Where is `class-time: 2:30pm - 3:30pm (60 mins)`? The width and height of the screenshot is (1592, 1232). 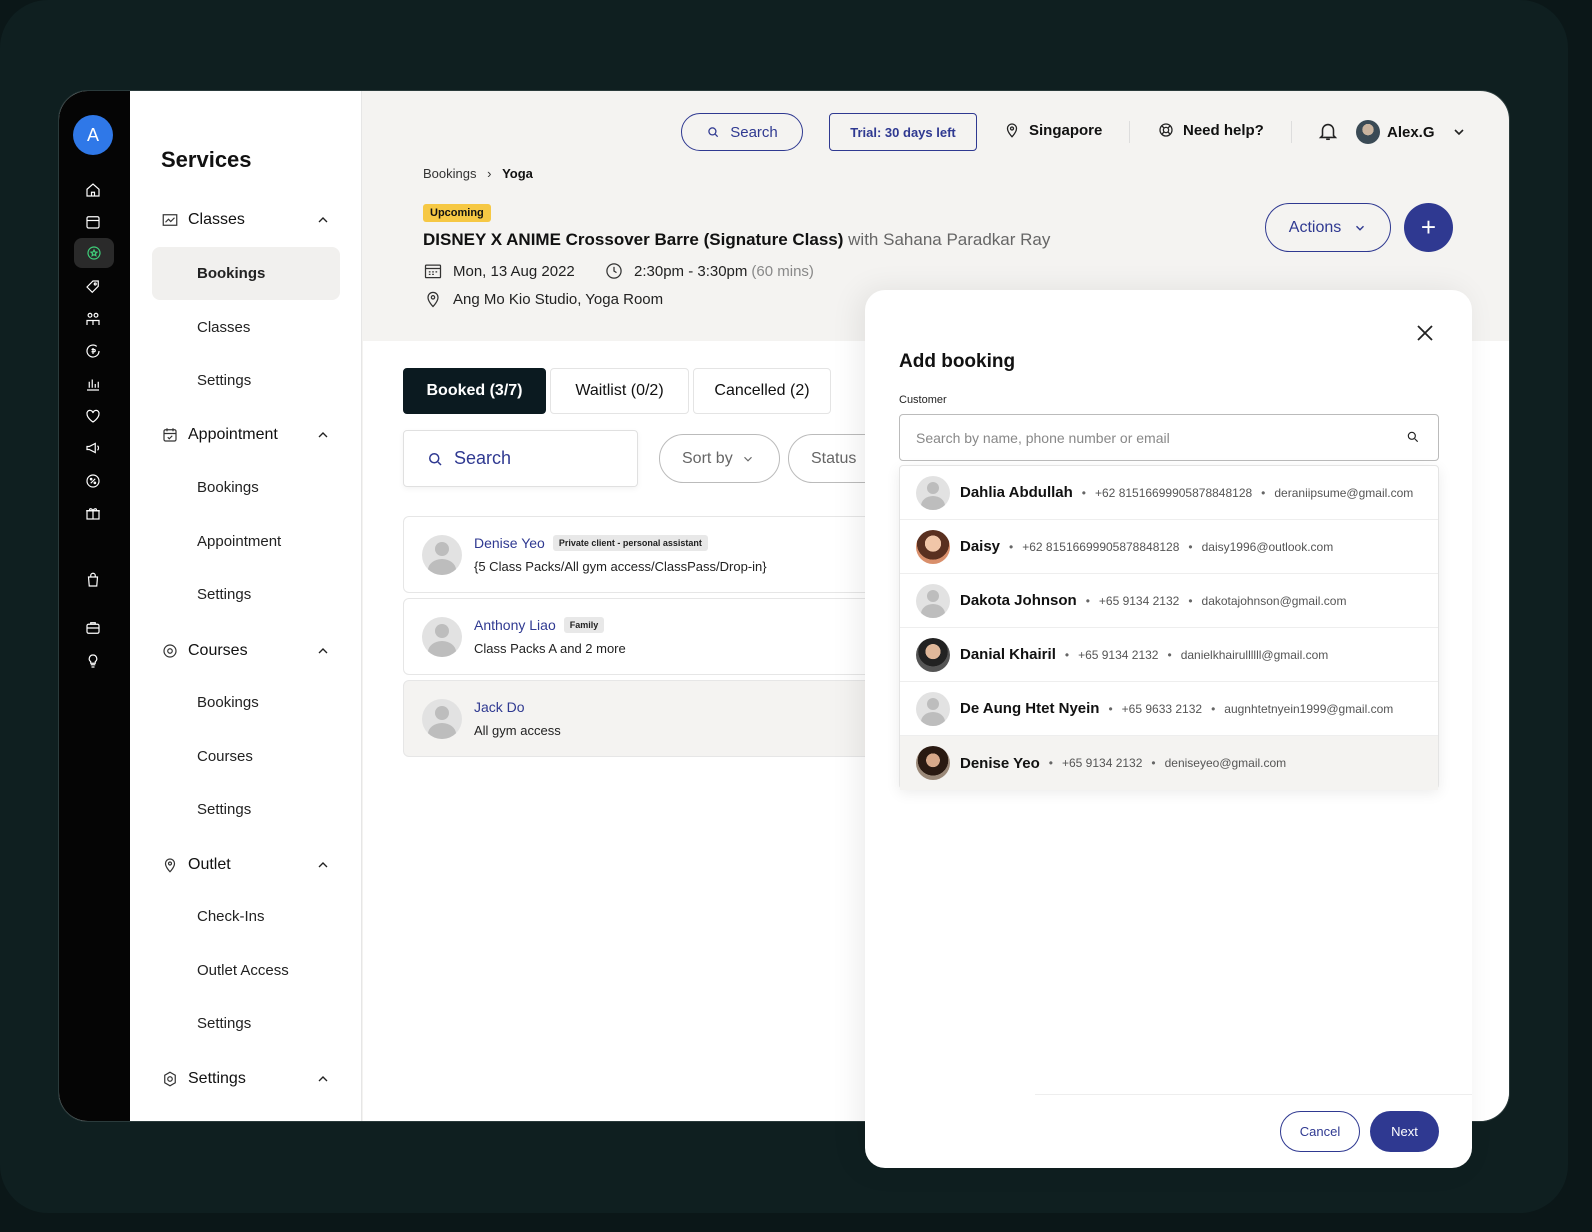
class-time: 2:30pm - 3:30pm (60 mins) is located at coordinates (709, 271).